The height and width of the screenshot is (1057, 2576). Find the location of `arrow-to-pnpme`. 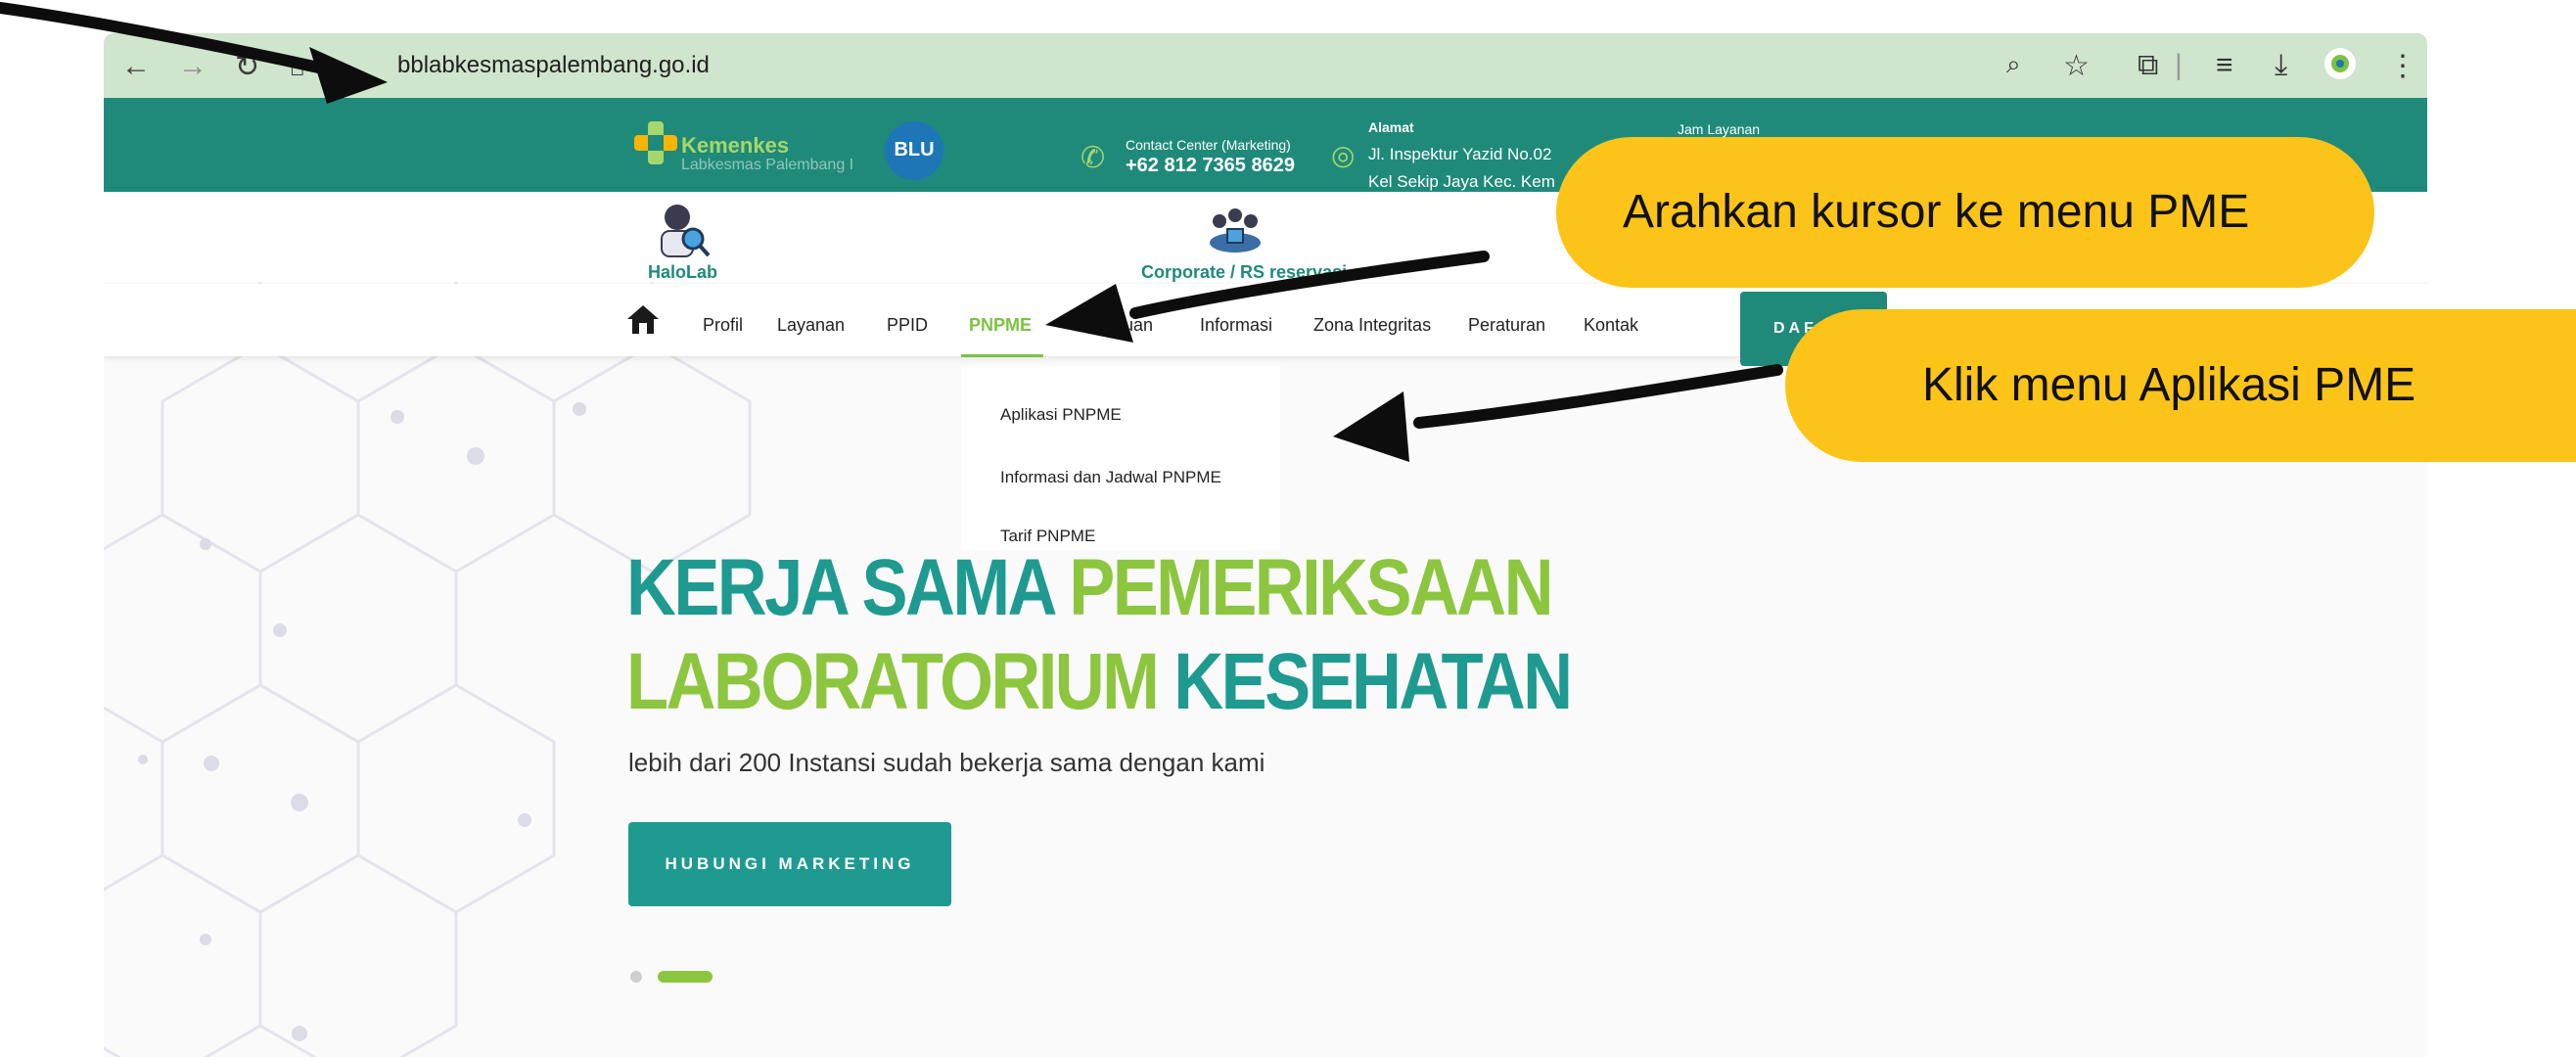

arrow-to-pnpme is located at coordinates (1267, 297).